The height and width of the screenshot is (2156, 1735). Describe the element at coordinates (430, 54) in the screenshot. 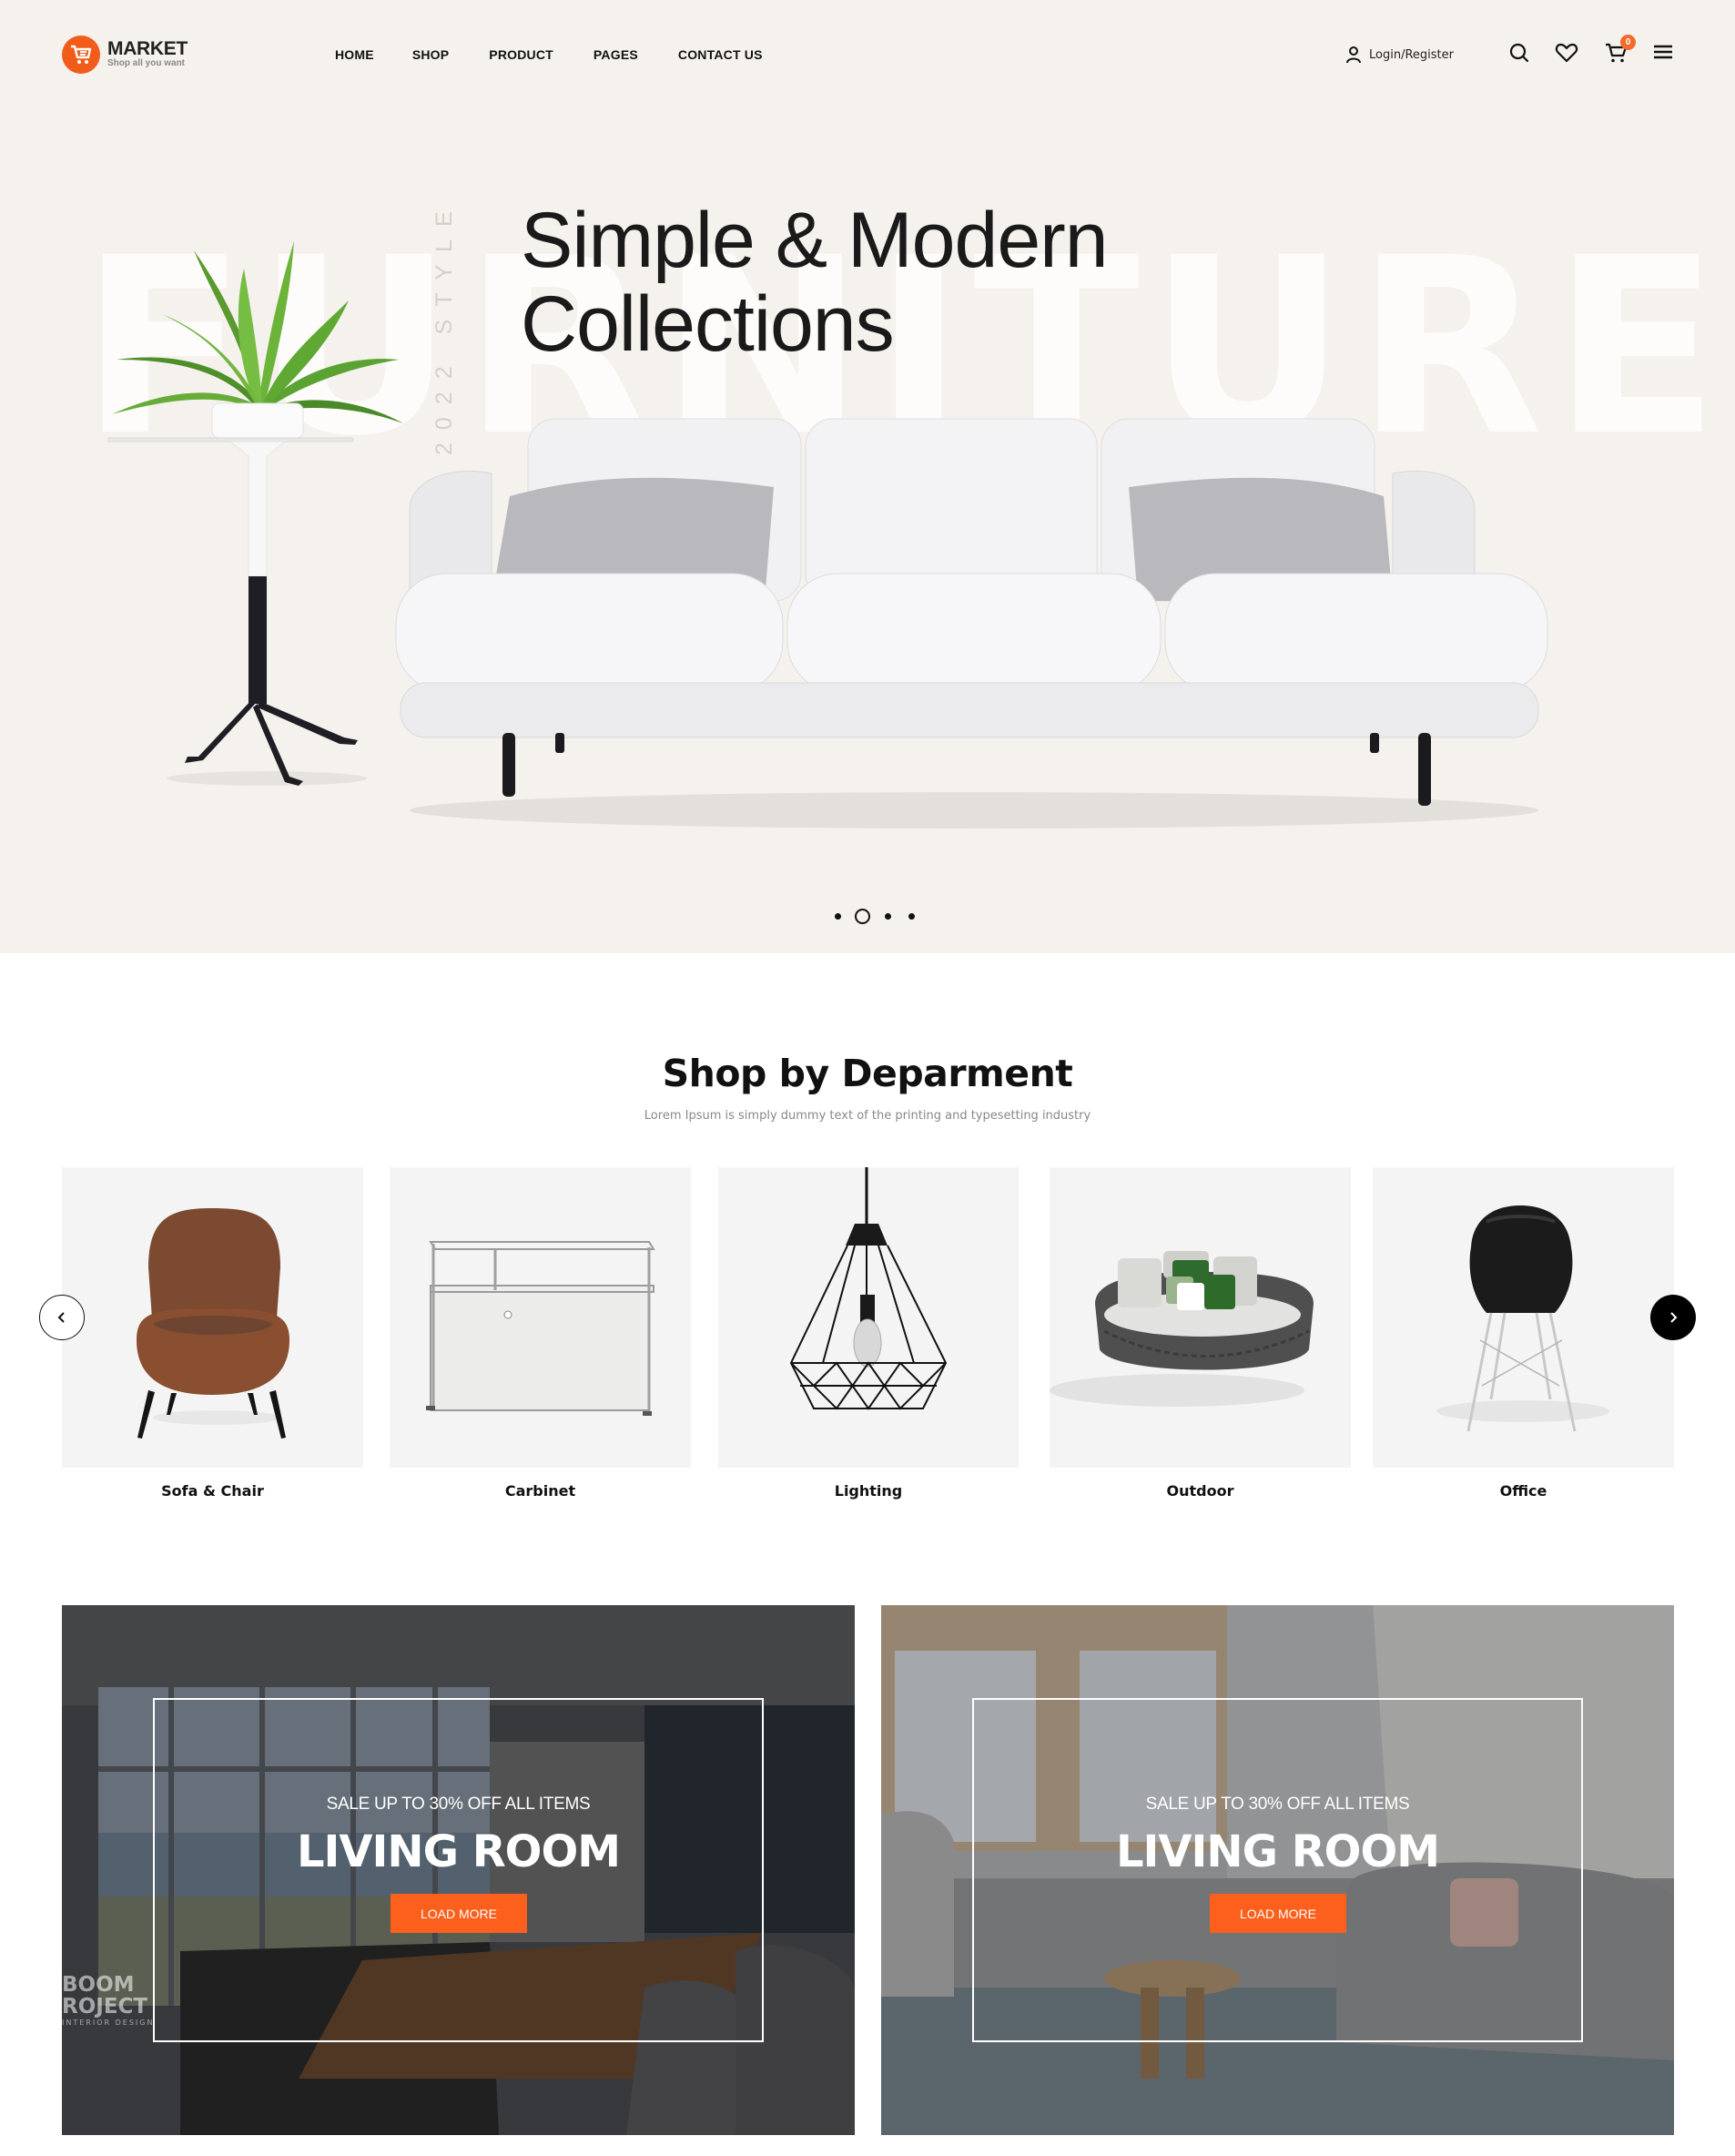

I see `nav-shop: SHOP` at that location.